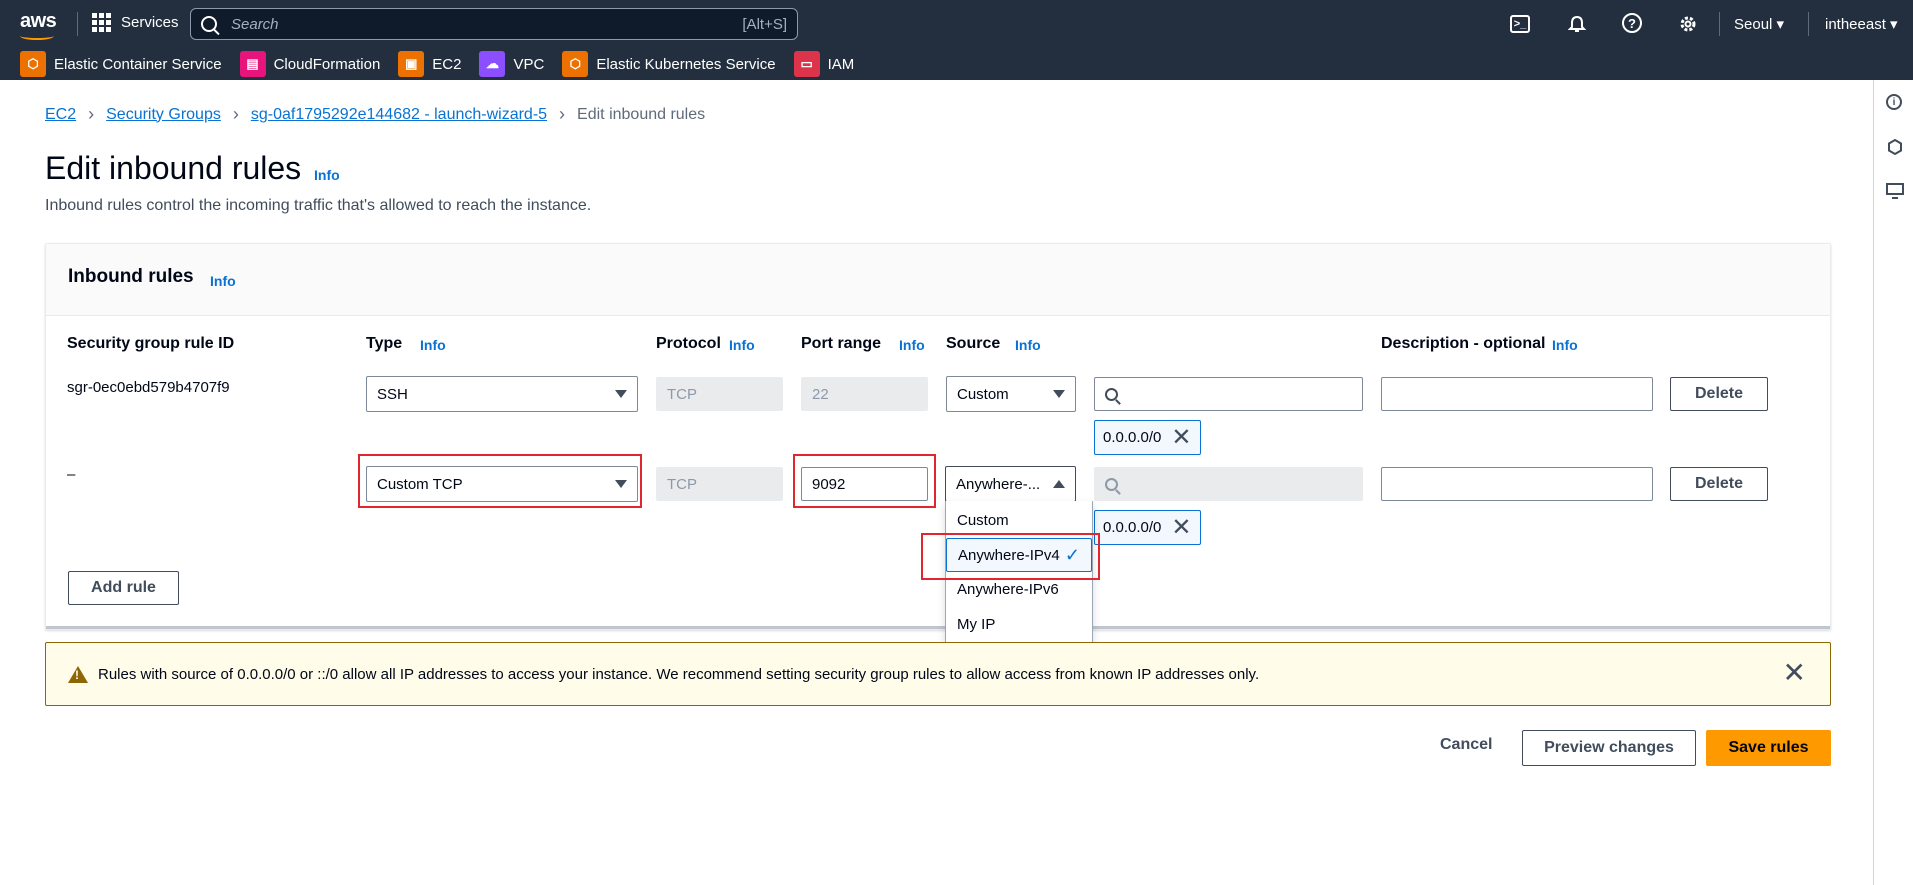 The width and height of the screenshot is (1913, 885). I want to click on favorite-label: IAM, so click(841, 64).